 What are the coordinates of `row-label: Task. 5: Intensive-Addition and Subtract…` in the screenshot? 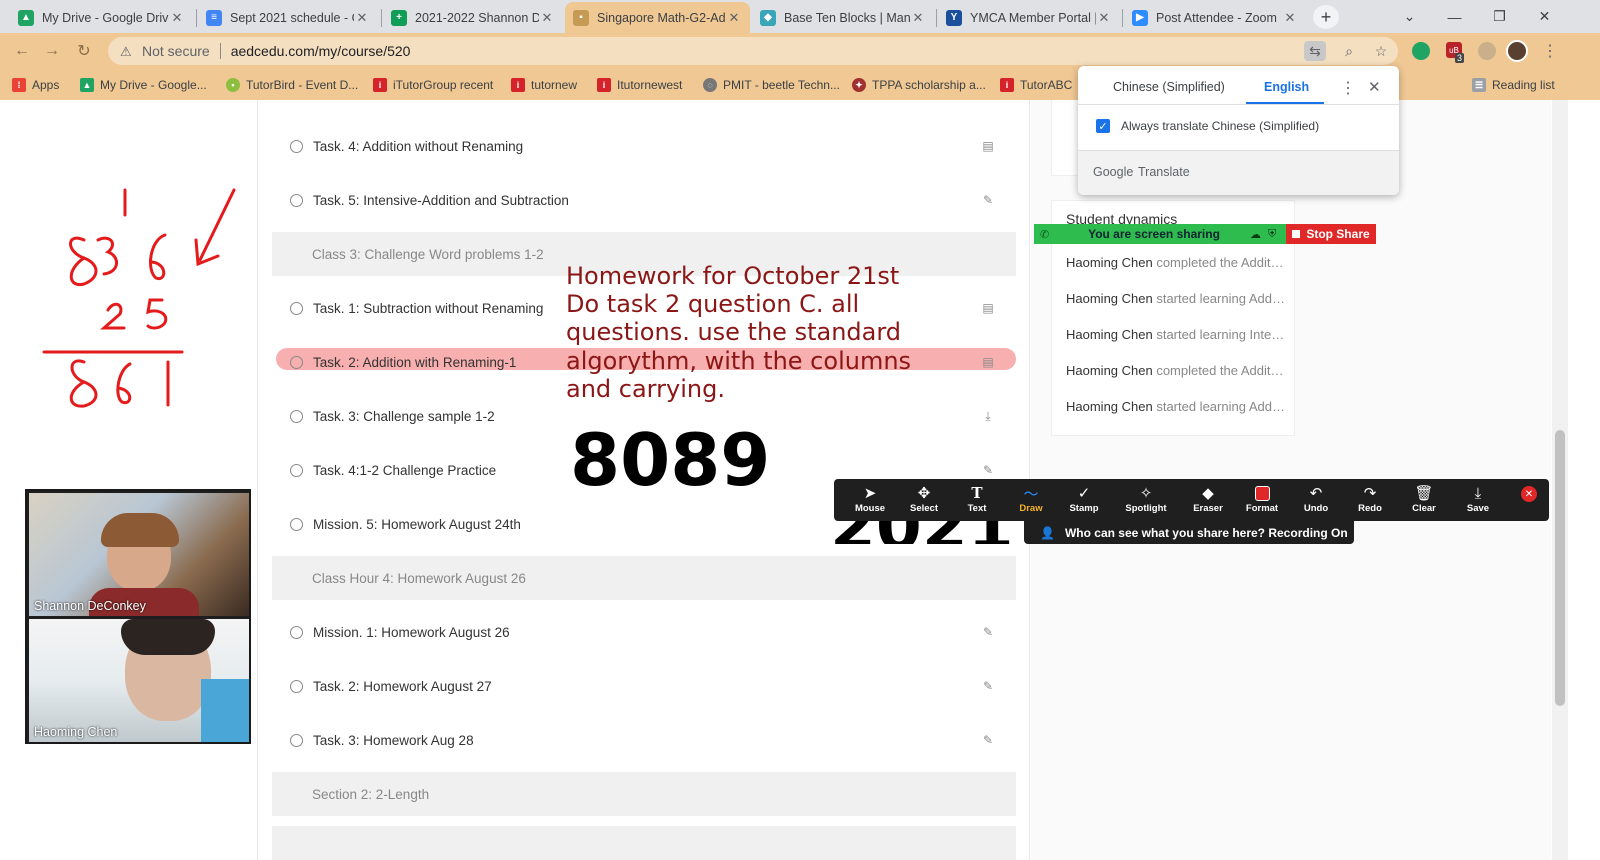 It's located at (441, 200).